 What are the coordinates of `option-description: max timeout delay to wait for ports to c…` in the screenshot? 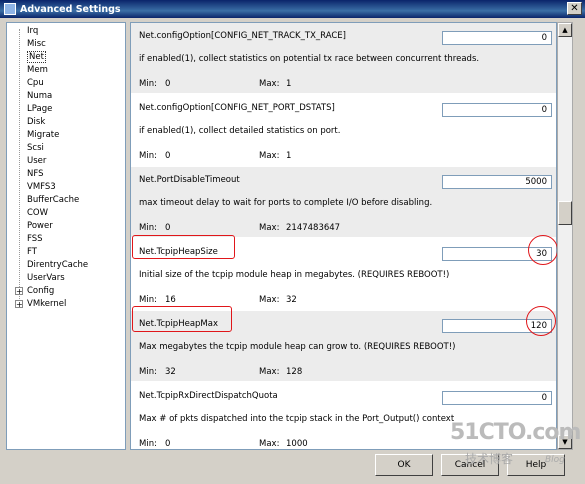 It's located at (286, 203).